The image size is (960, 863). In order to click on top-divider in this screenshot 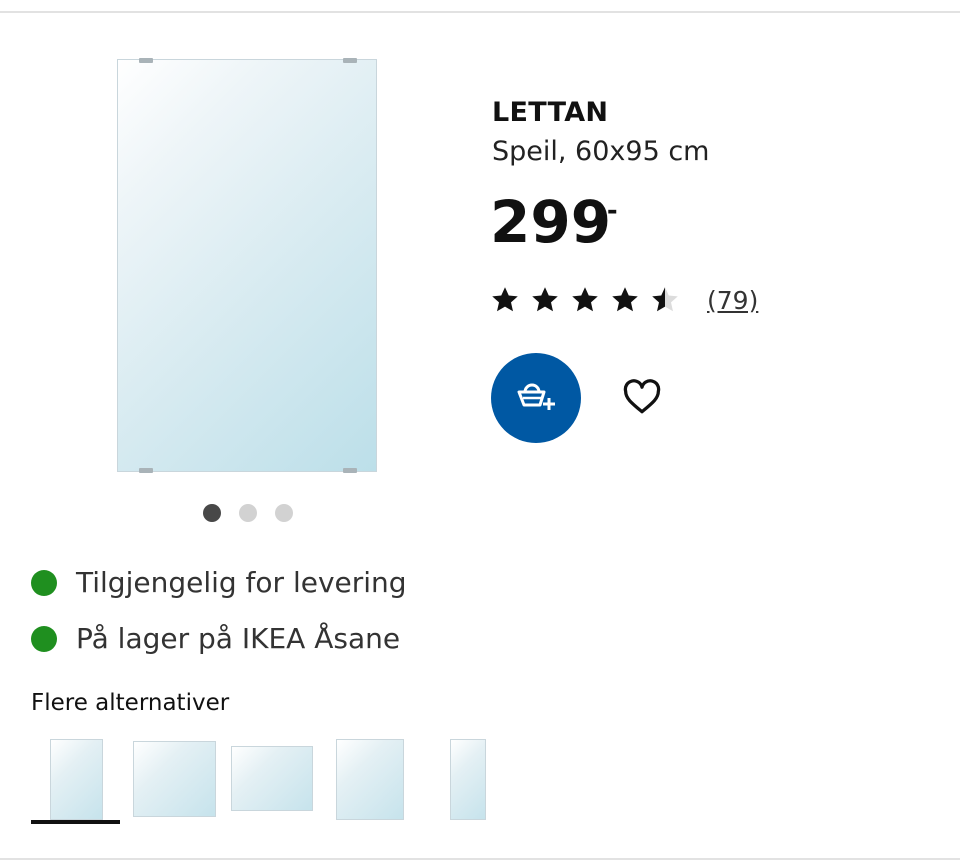, I will do `click(480, 12)`.